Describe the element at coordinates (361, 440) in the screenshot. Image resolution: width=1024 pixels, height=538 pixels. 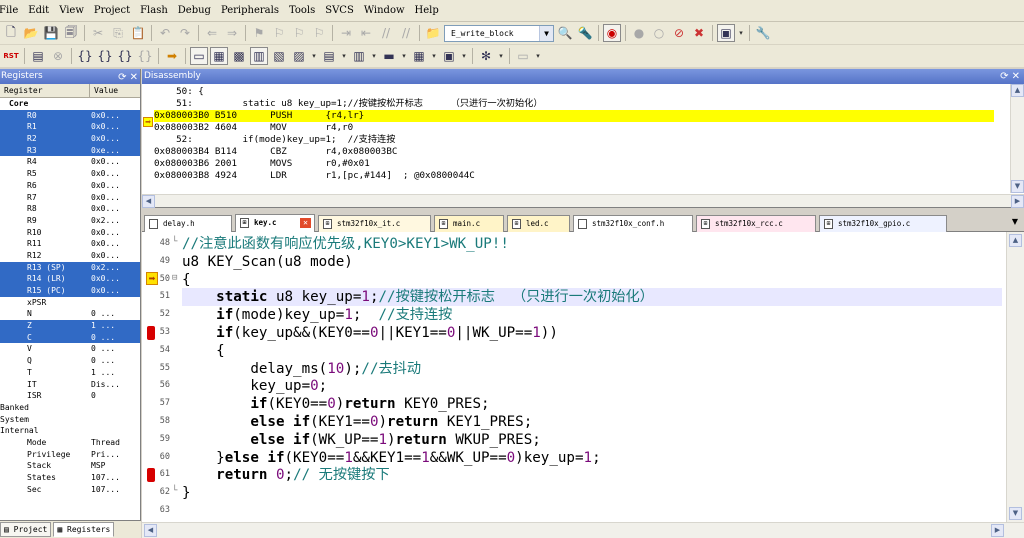
I see `code-line: else if(WK_UP==1)return WKUP_PRES;` at that location.